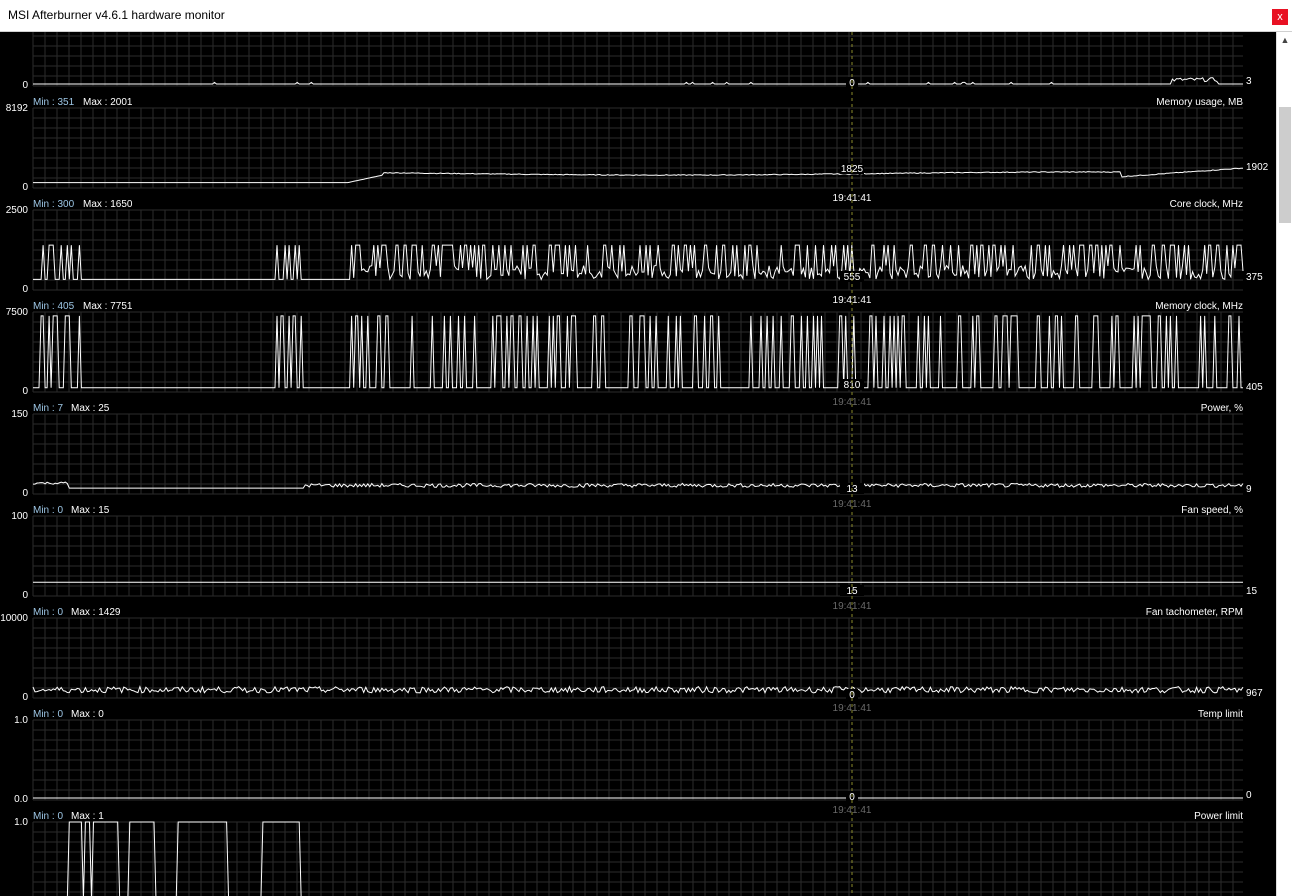 The width and height of the screenshot is (1292, 896). I want to click on y-max-label: 8192, so click(17, 108).